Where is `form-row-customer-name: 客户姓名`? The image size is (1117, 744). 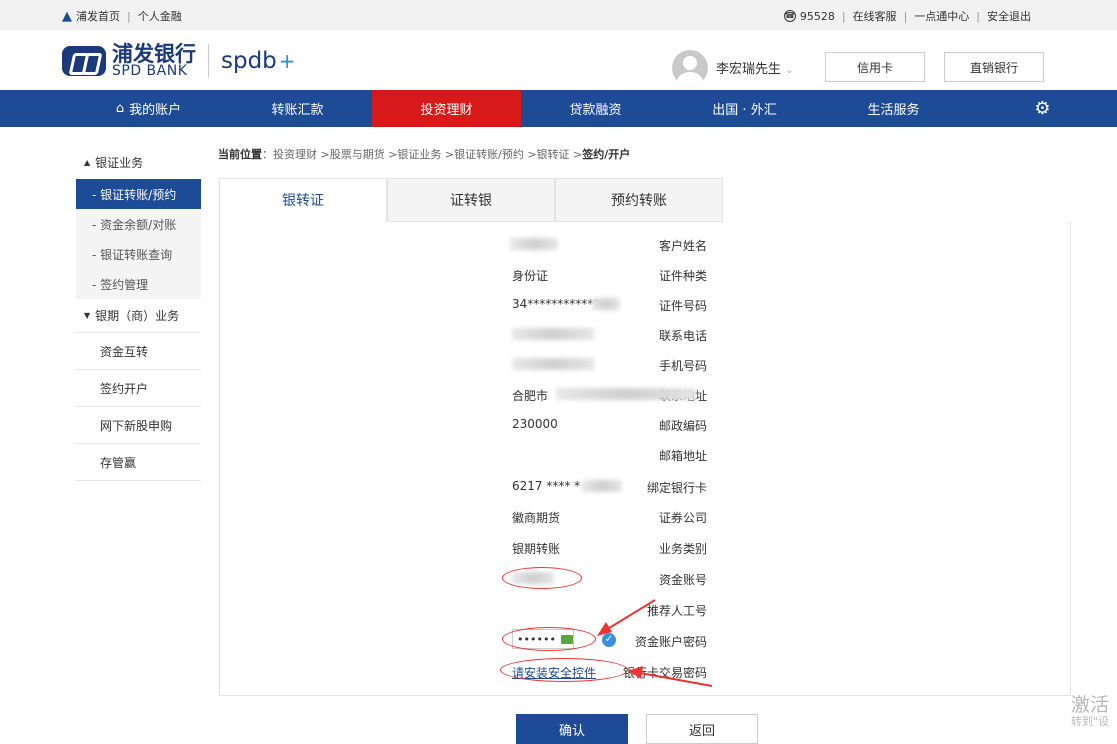
form-row-customer-name: 客户姓名 is located at coordinates (646, 244).